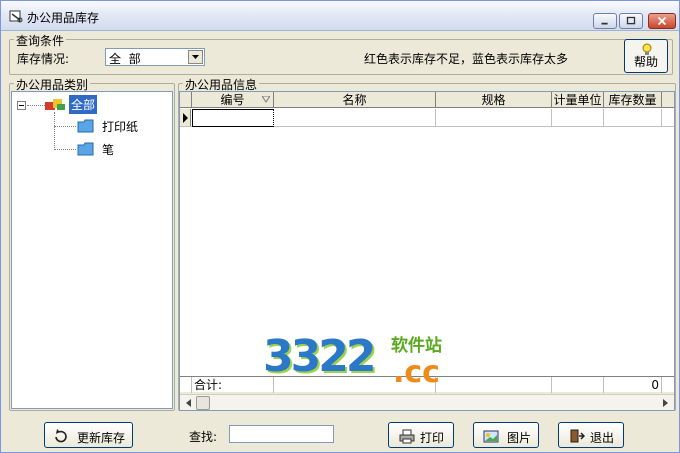 The width and height of the screenshot is (680, 453). What do you see at coordinates (40, 40) in the screenshot?
I see `query-group-title: 查询条件` at bounding box center [40, 40].